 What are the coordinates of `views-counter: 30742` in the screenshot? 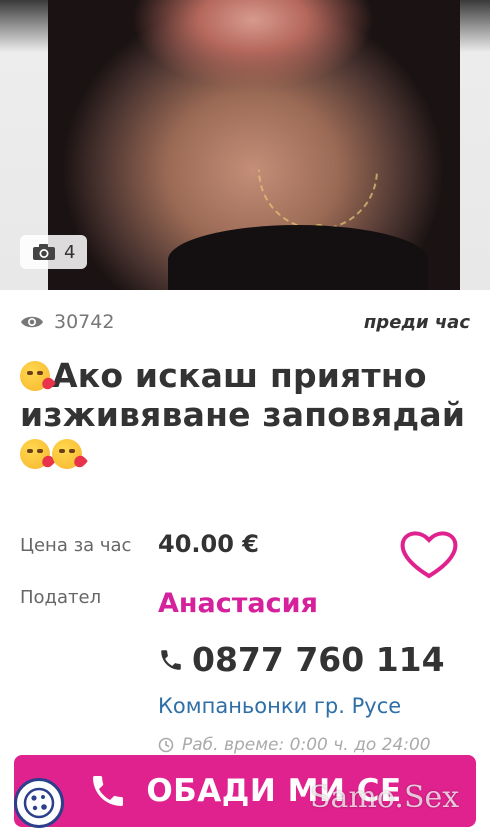 It's located at (67, 322).